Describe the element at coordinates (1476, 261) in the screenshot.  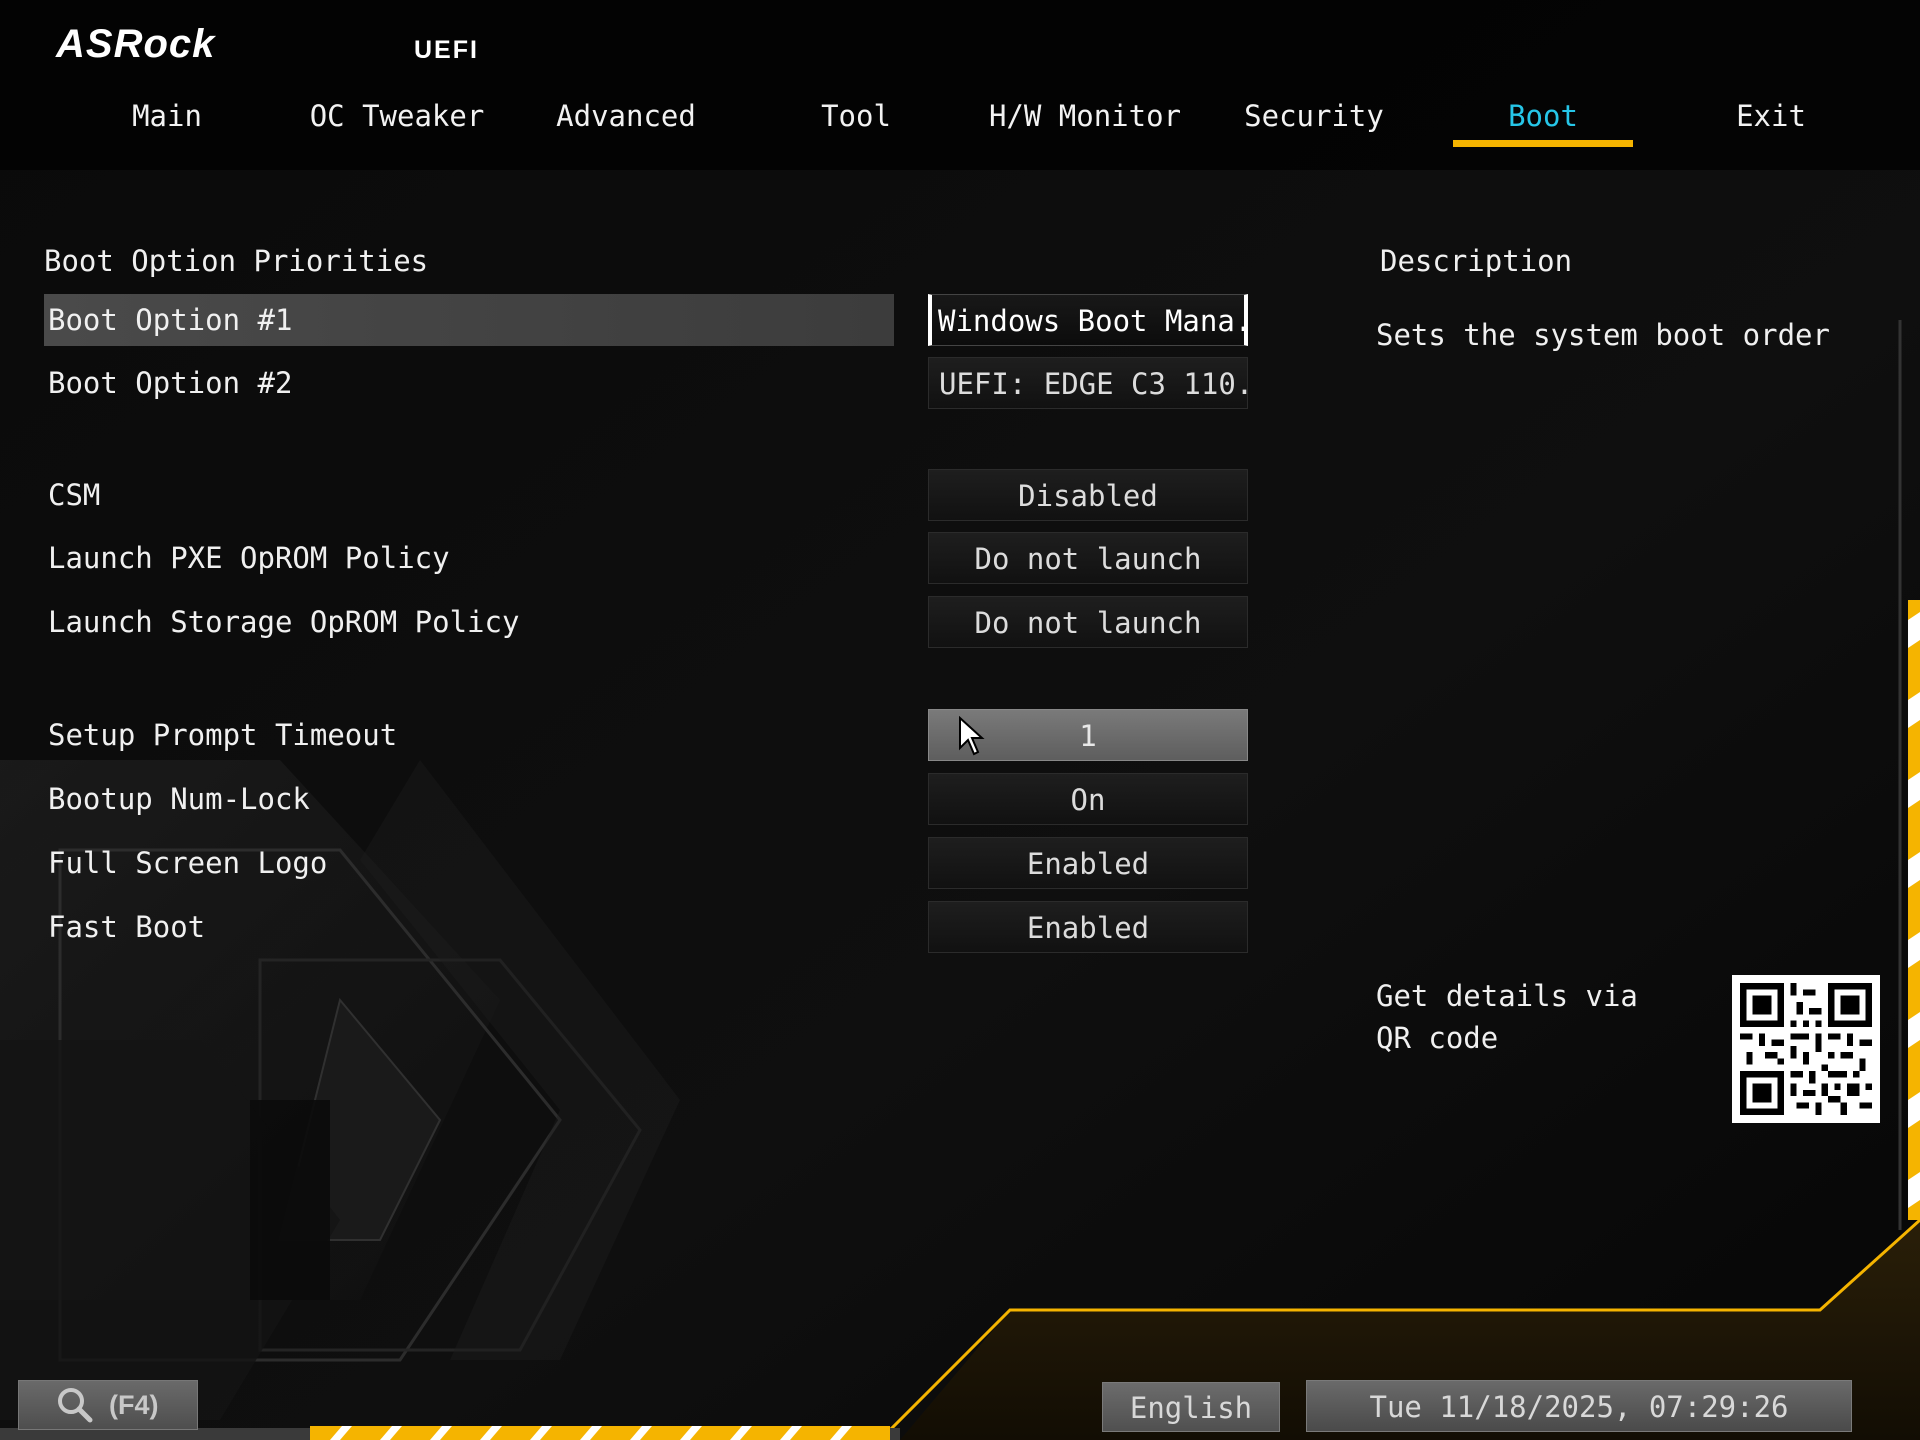
I see `description-title: Description` at that location.